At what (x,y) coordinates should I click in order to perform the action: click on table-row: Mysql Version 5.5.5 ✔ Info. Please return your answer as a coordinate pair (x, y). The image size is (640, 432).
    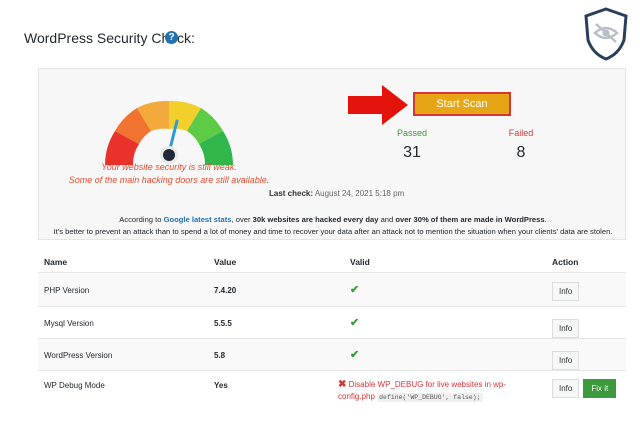
    Looking at the image, I should click on (332, 322).